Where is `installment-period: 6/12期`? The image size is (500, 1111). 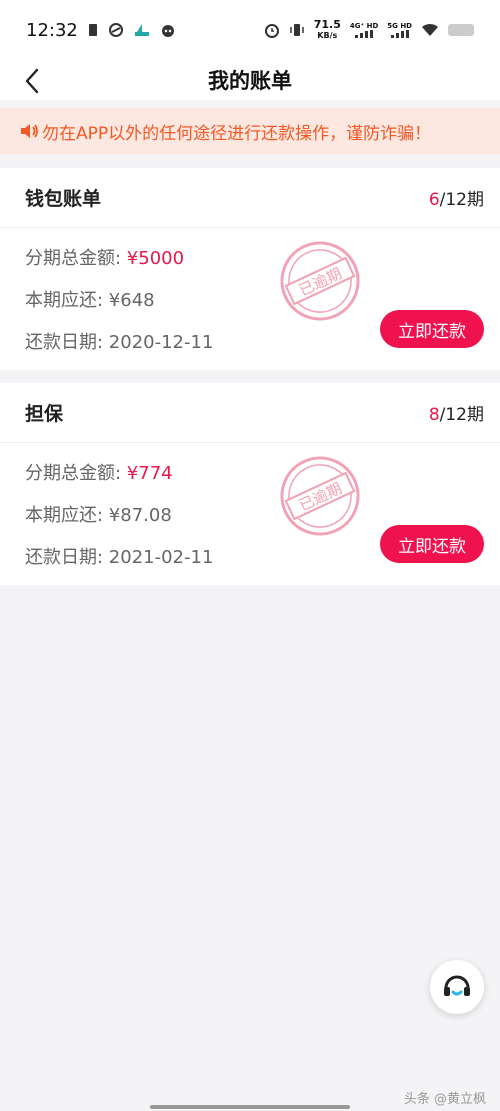 installment-period: 6/12期 is located at coordinates (456, 197).